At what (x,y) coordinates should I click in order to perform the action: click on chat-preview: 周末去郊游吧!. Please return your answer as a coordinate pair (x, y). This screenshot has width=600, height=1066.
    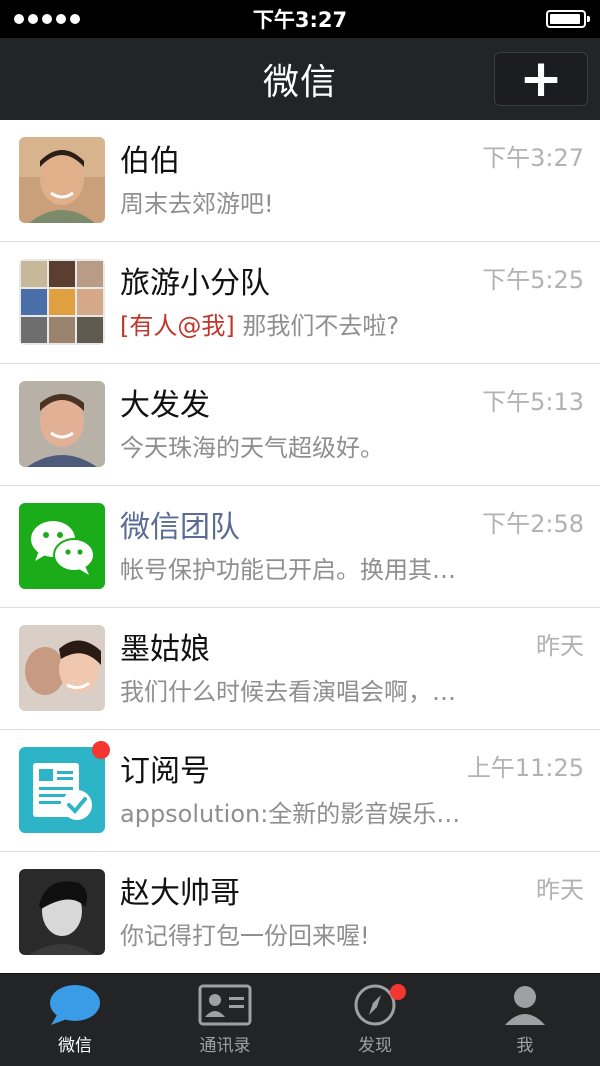
    Looking at the image, I should click on (197, 204).